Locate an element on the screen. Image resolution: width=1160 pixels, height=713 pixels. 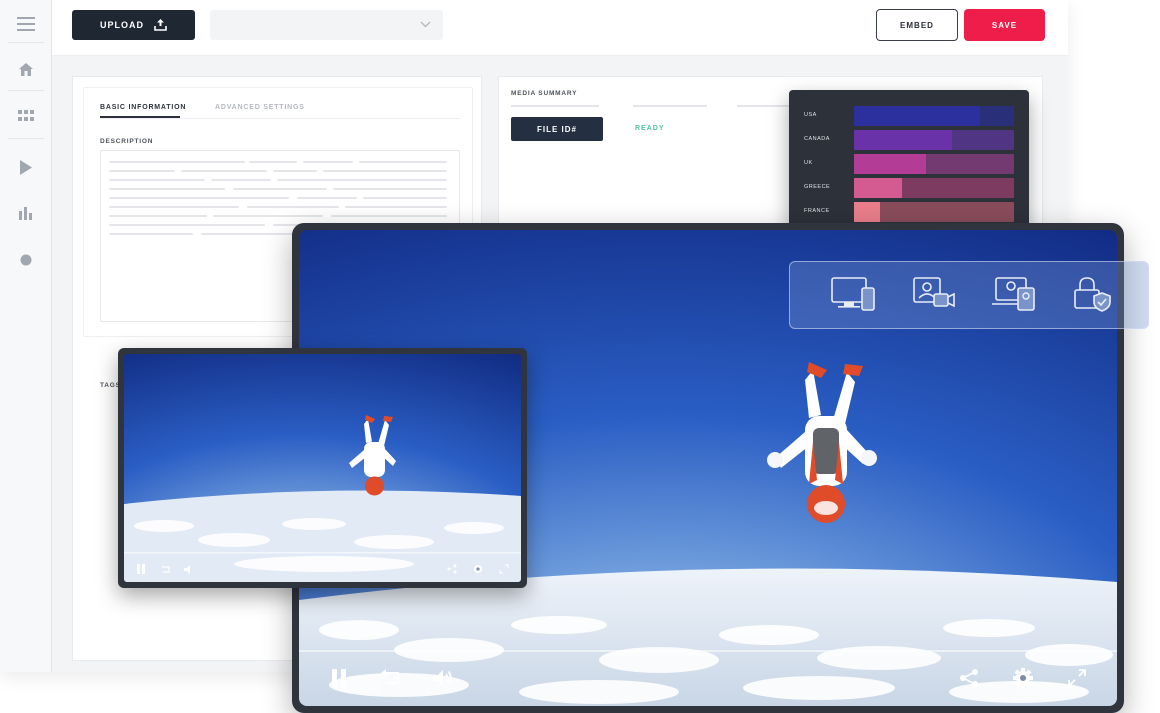
upload-button: UPLOAD is located at coordinates (133, 25).